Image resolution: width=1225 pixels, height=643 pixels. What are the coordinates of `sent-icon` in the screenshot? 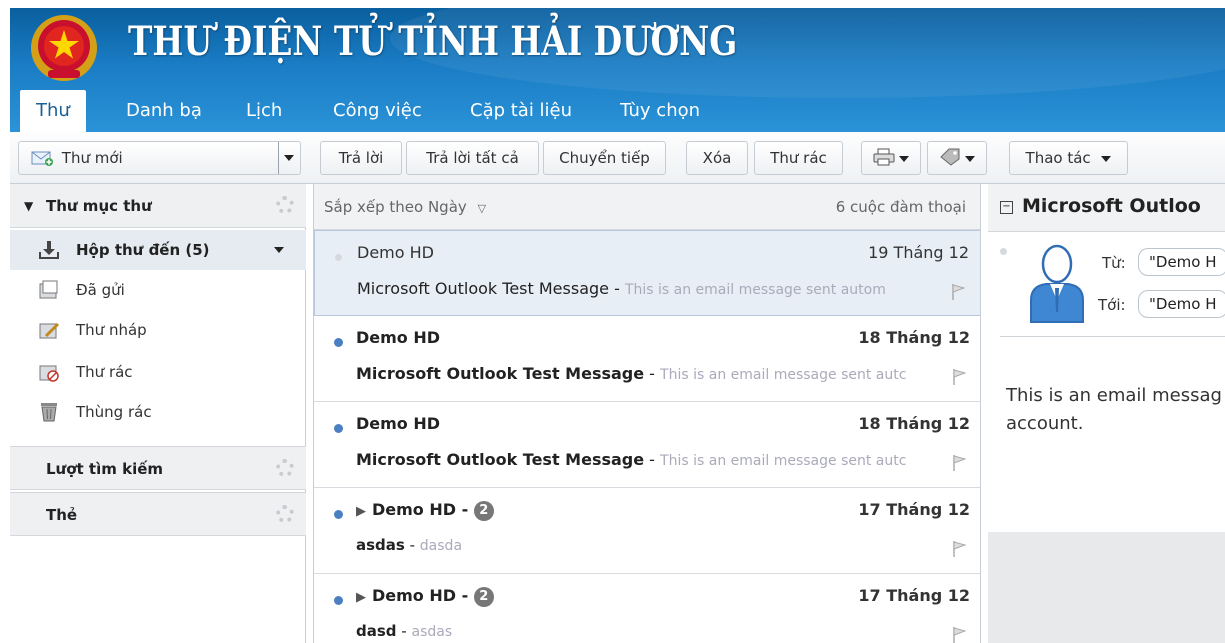 It's located at (48, 289).